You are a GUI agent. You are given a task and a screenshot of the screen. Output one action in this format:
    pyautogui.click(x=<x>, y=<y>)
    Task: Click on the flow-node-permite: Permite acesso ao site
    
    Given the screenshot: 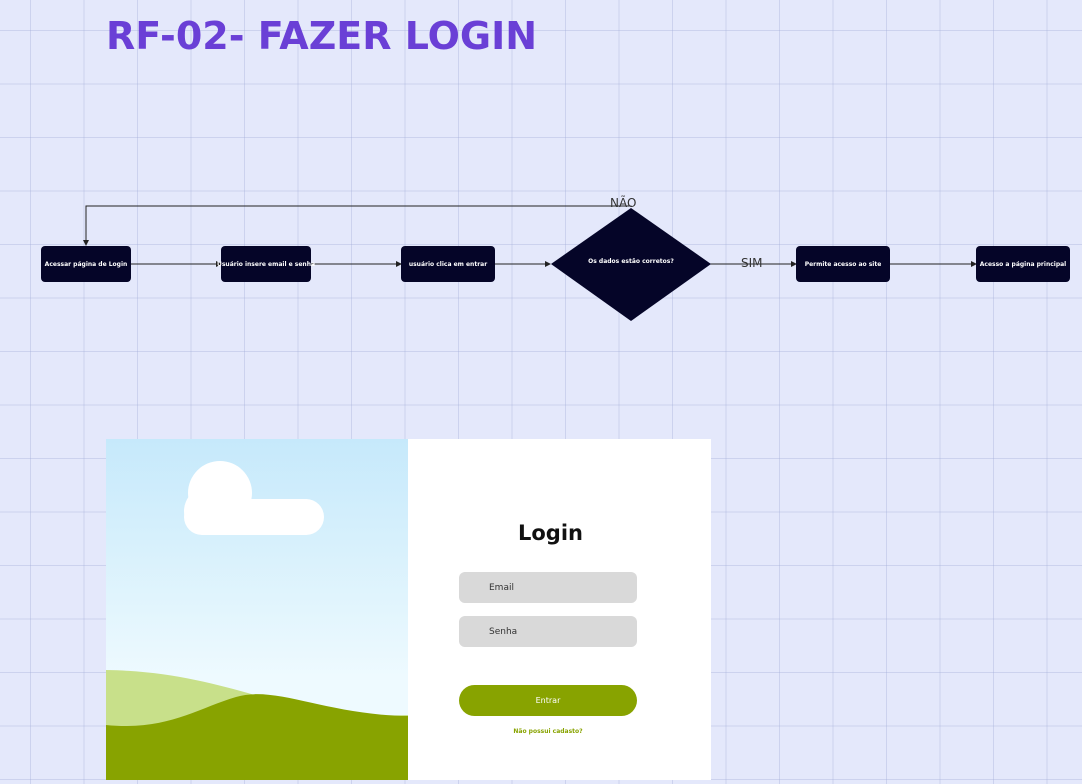 What is the action you would take?
    pyautogui.click(x=843, y=264)
    